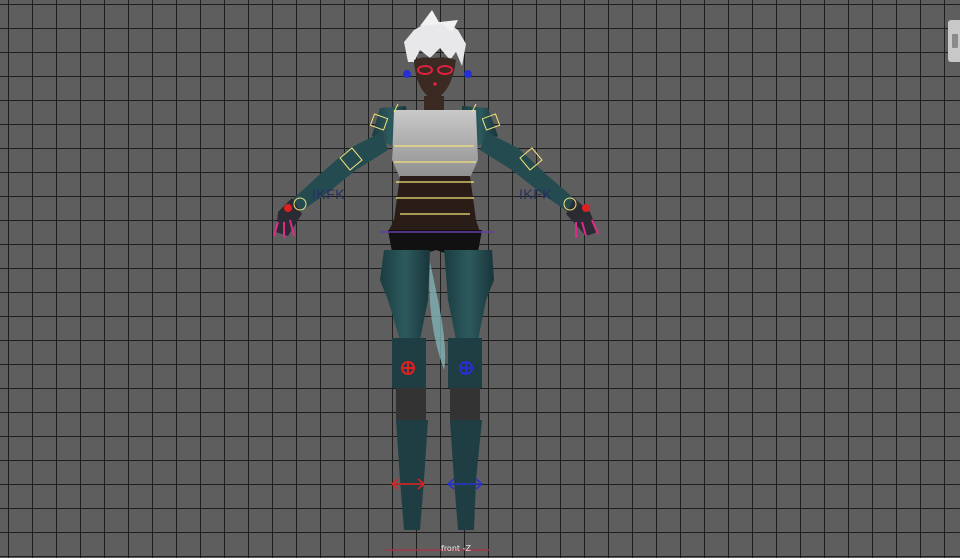  What do you see at coordinates (434, 204) in the screenshot?
I see `character-torso-waist` at bounding box center [434, 204].